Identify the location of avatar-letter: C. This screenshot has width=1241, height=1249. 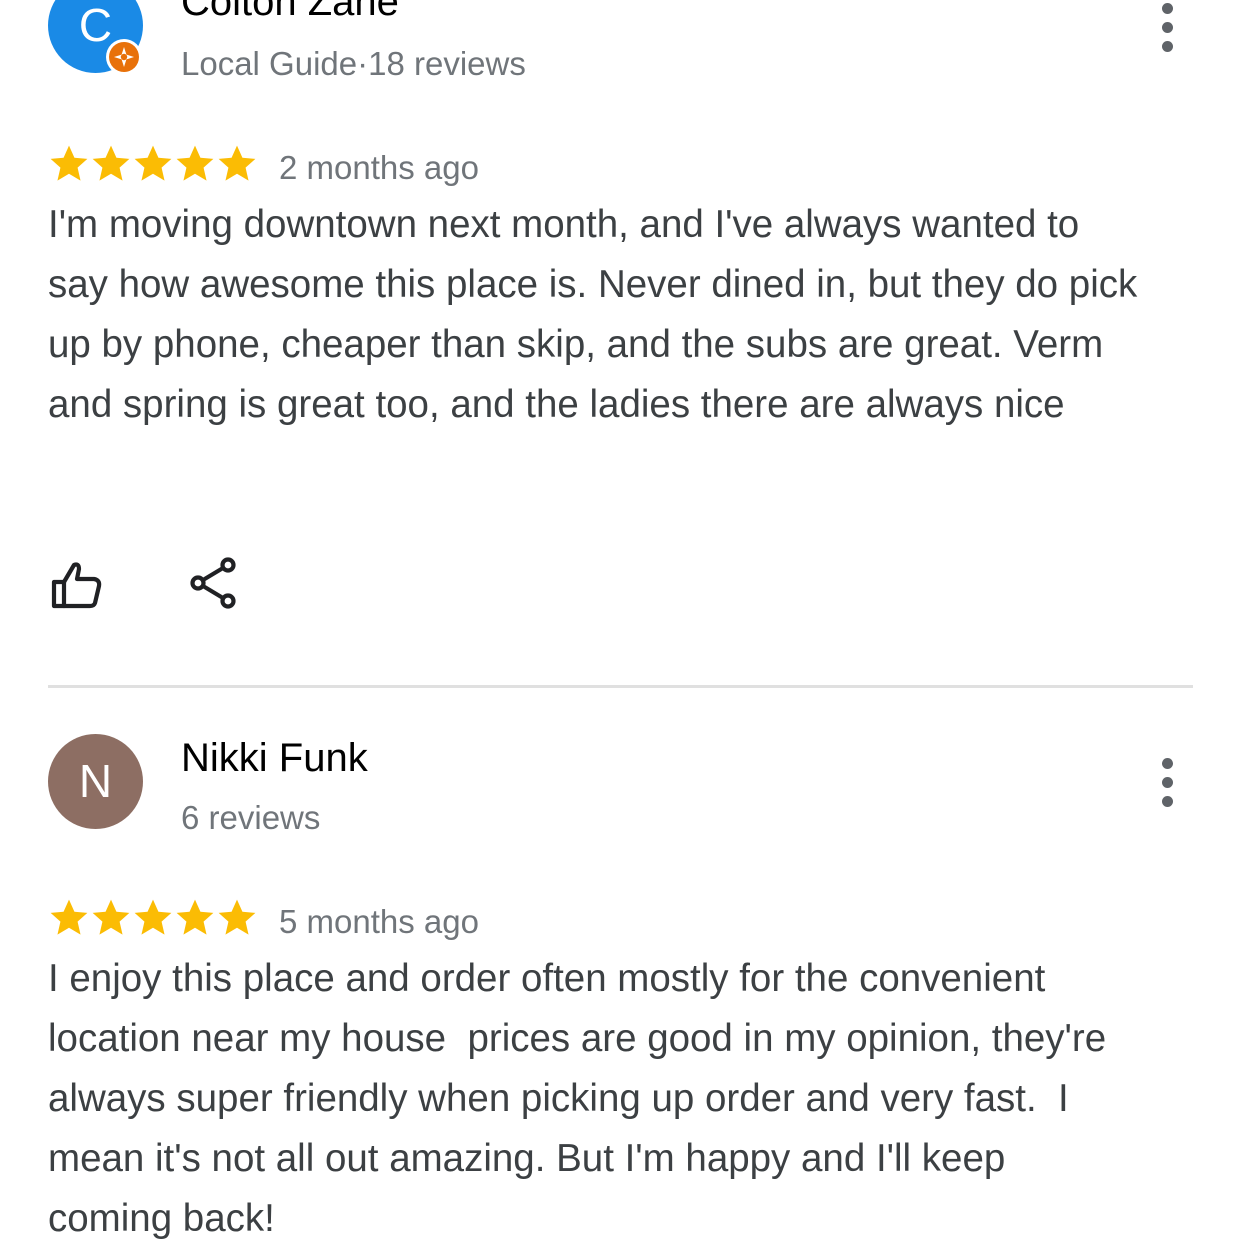
(95, 25).